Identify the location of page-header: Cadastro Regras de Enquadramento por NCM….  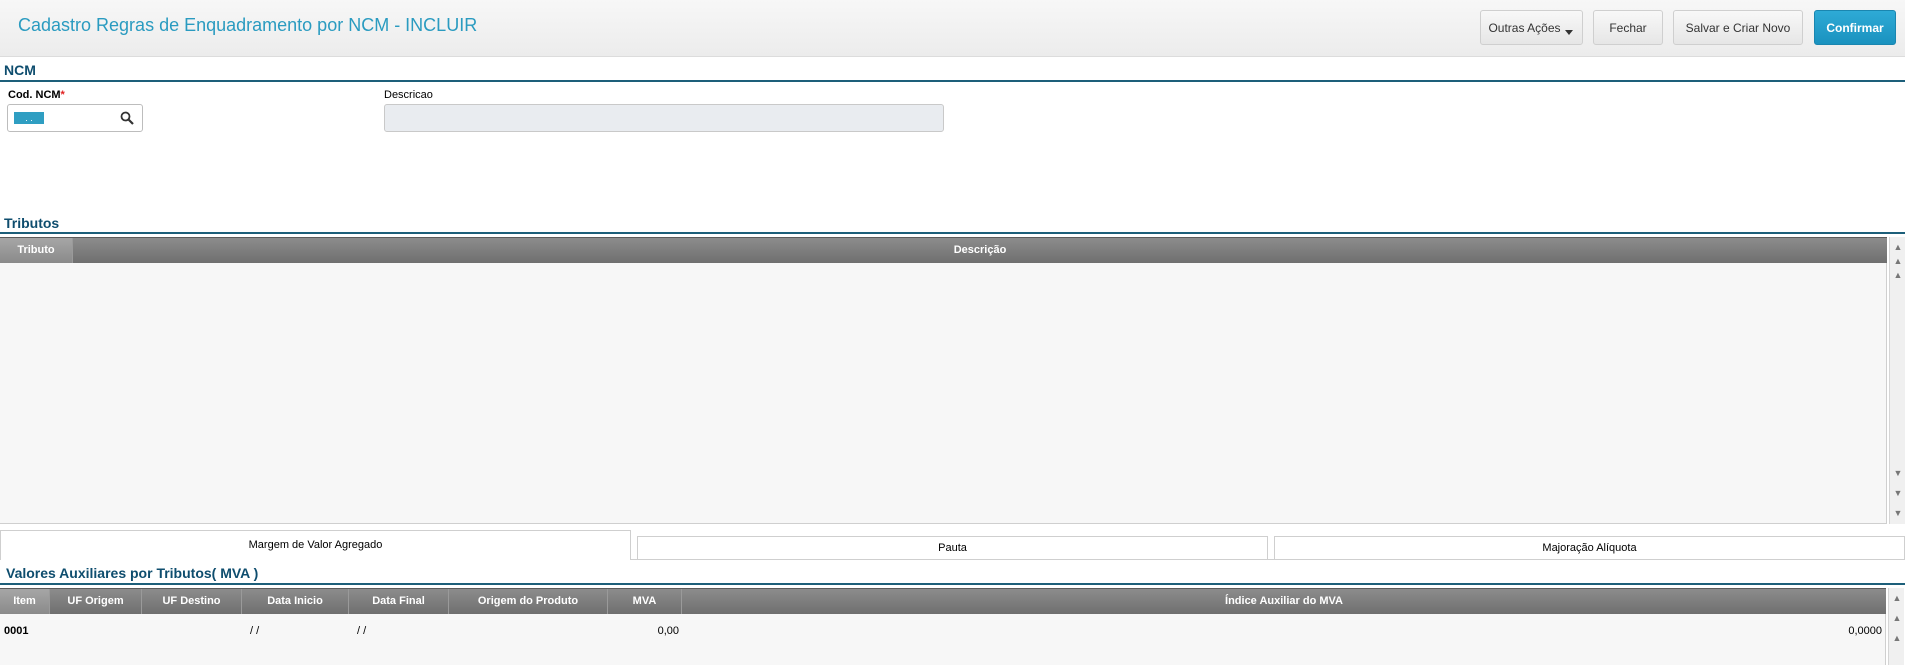
(952, 28).